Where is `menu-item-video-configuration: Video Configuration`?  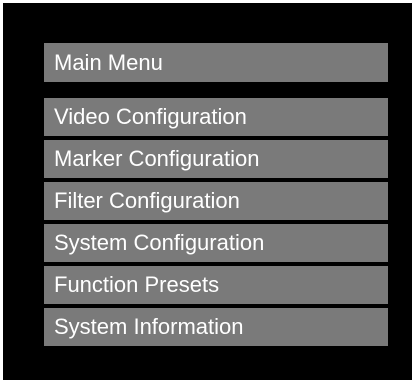
menu-item-video-configuration: Video Configuration is located at coordinates (216, 117).